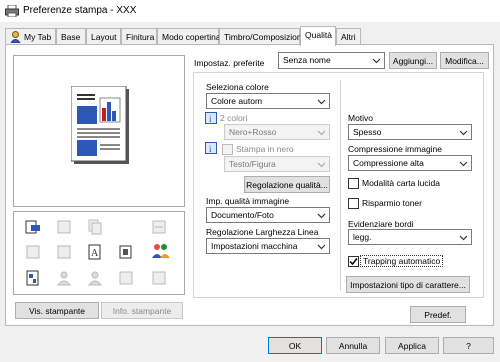 The height and width of the screenshot is (362, 500). Describe the element at coordinates (95, 227) in the screenshot. I see `copies-icon` at that location.